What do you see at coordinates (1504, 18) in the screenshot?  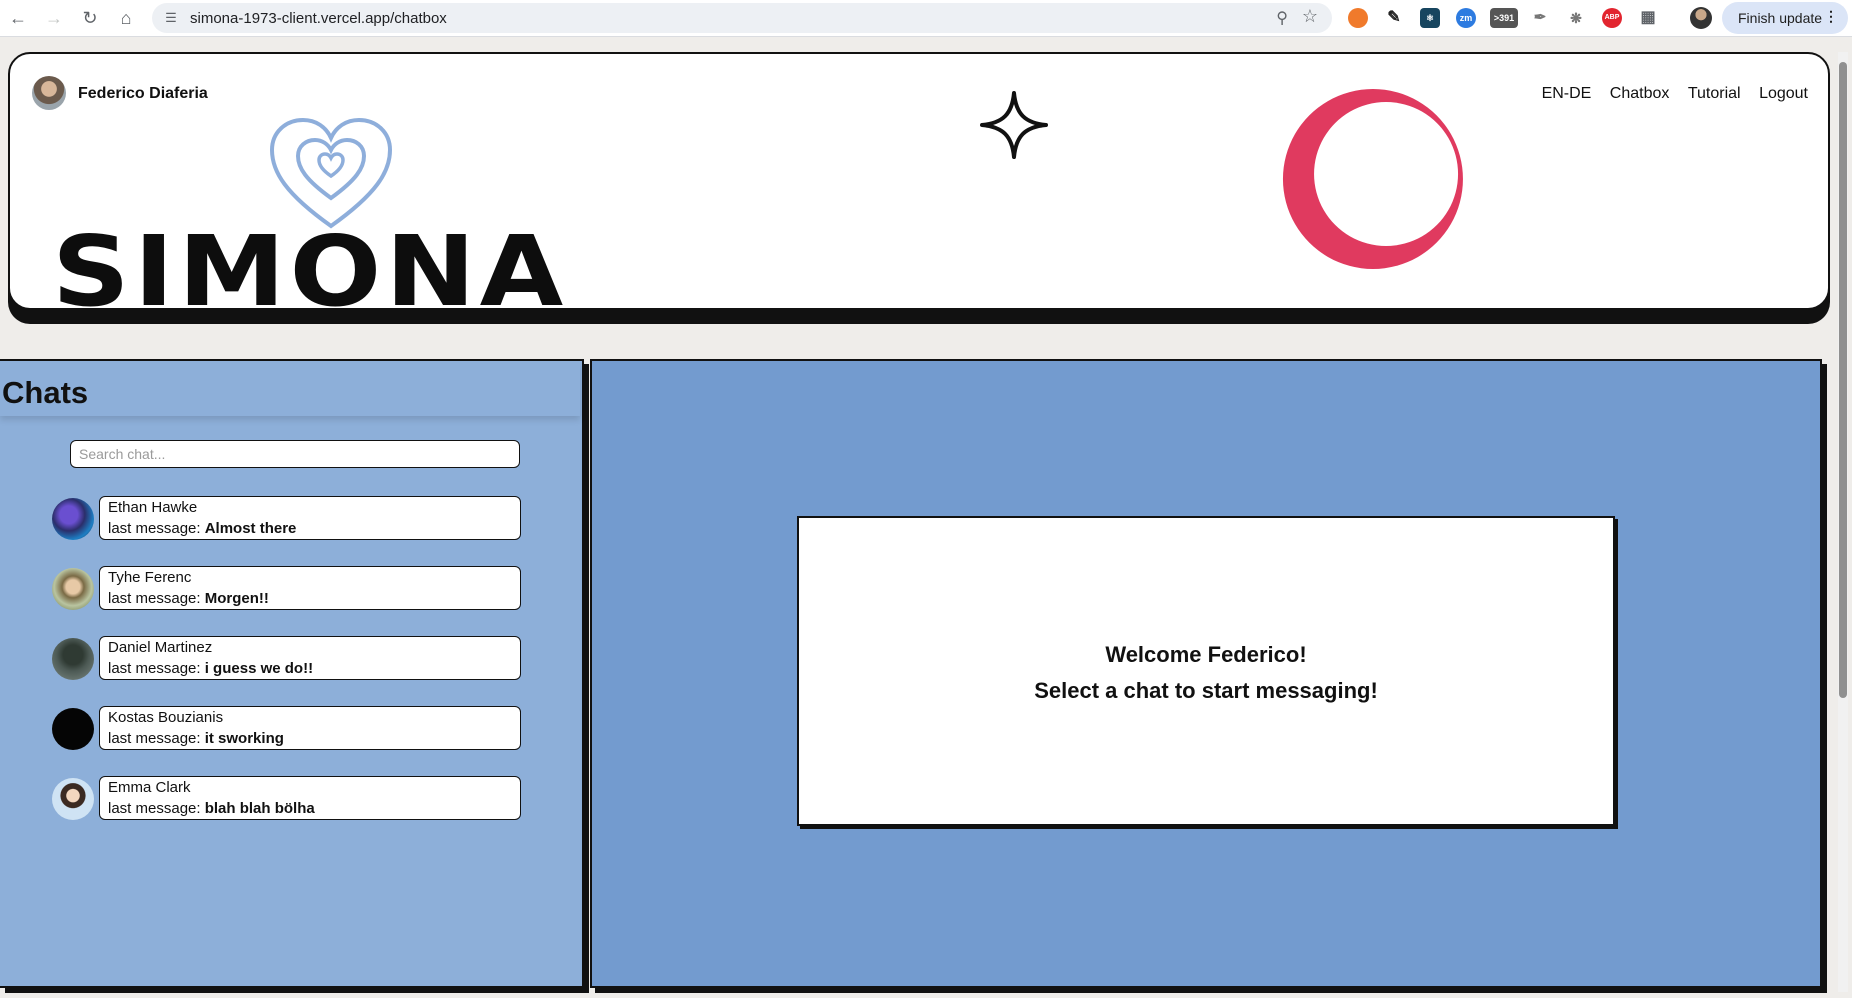 I see `extension-counter-icon: >391` at bounding box center [1504, 18].